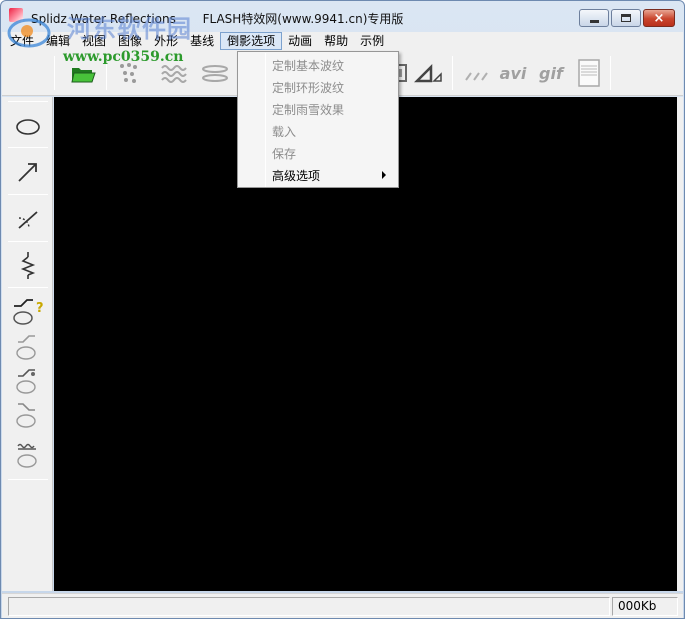 This screenshot has height=619, width=685. I want to click on menu-item-save: 保存, so click(284, 153).